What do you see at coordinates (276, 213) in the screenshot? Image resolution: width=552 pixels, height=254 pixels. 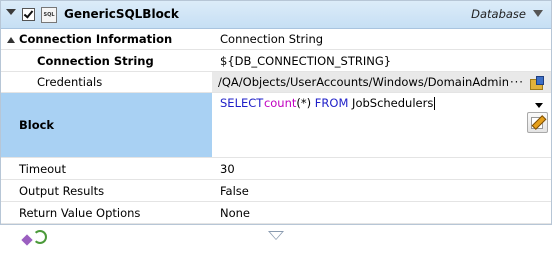 I see `property-row-return-value-options: Return Value Options None` at bounding box center [276, 213].